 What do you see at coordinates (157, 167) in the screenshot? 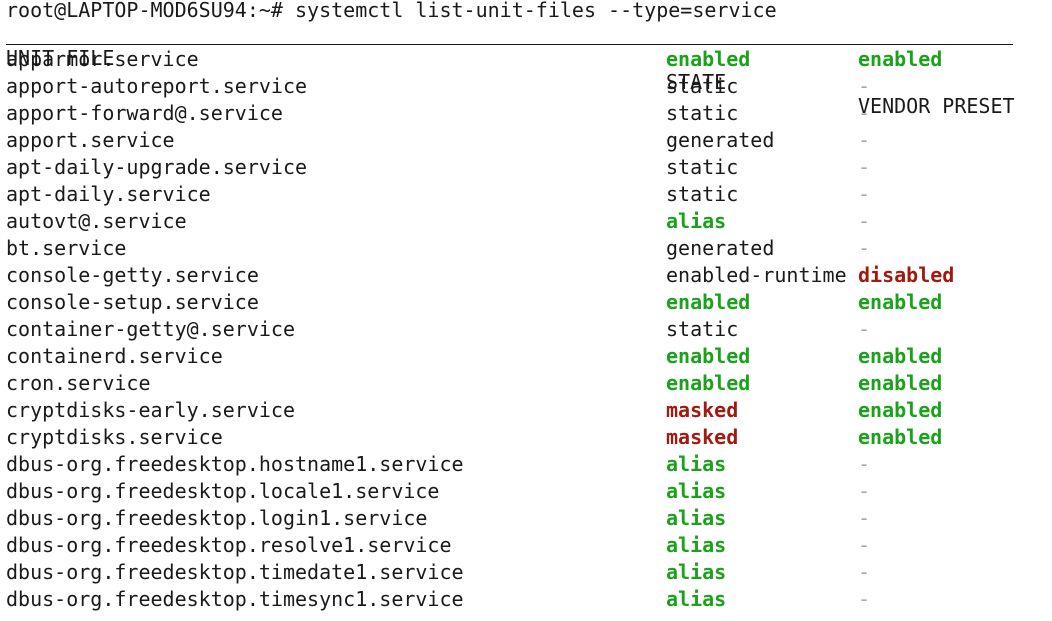
I see `unit-file-name: apt-daily-upgrade.service` at bounding box center [157, 167].